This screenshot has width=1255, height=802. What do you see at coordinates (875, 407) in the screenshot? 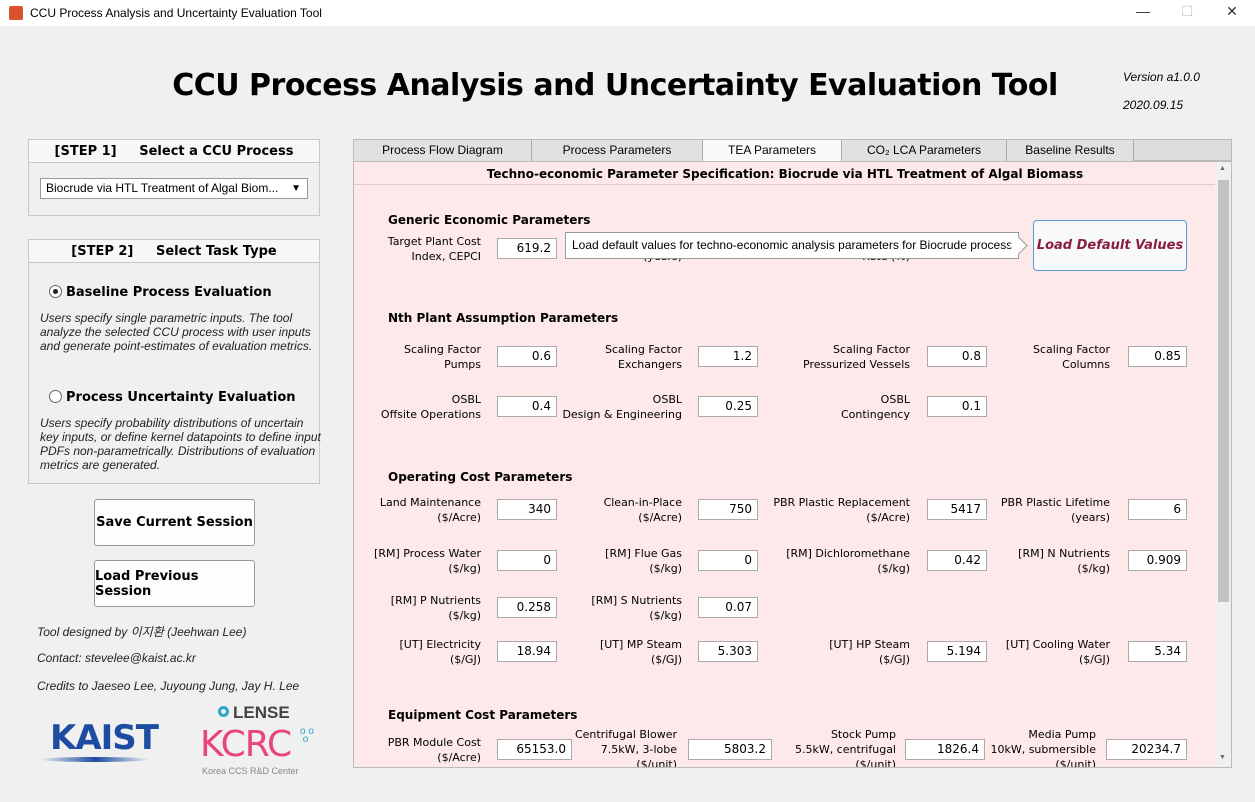
I see `field-label: OSBL Contingency` at bounding box center [875, 407].